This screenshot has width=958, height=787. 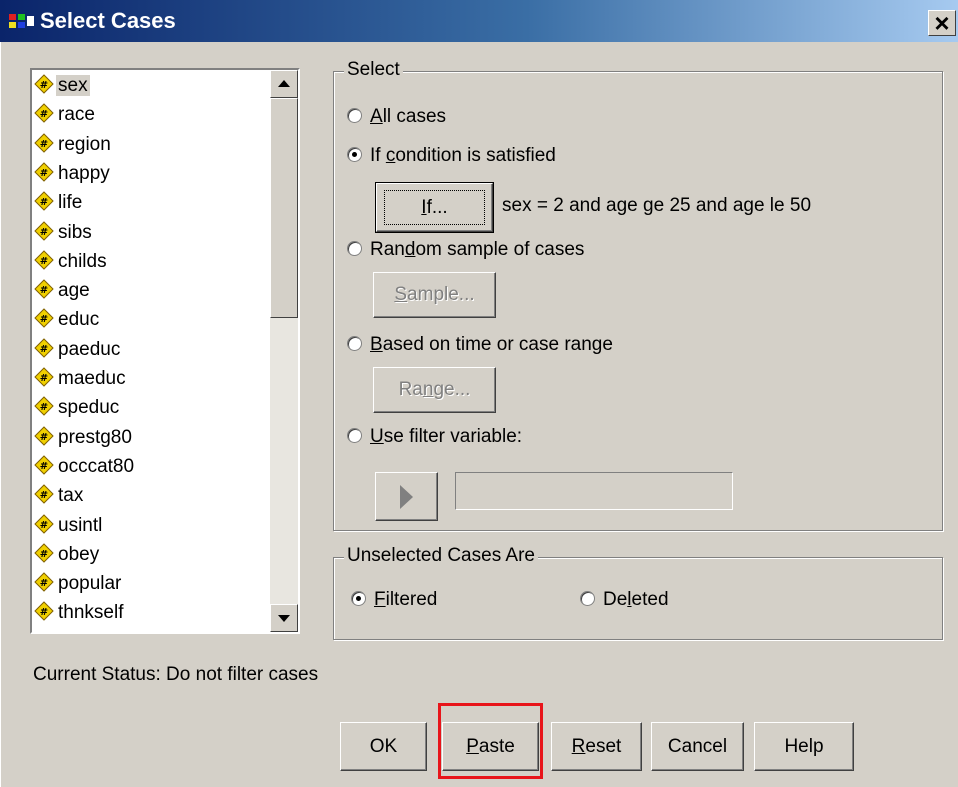 I want to click on variable-item: # happy, so click(x=73, y=174).